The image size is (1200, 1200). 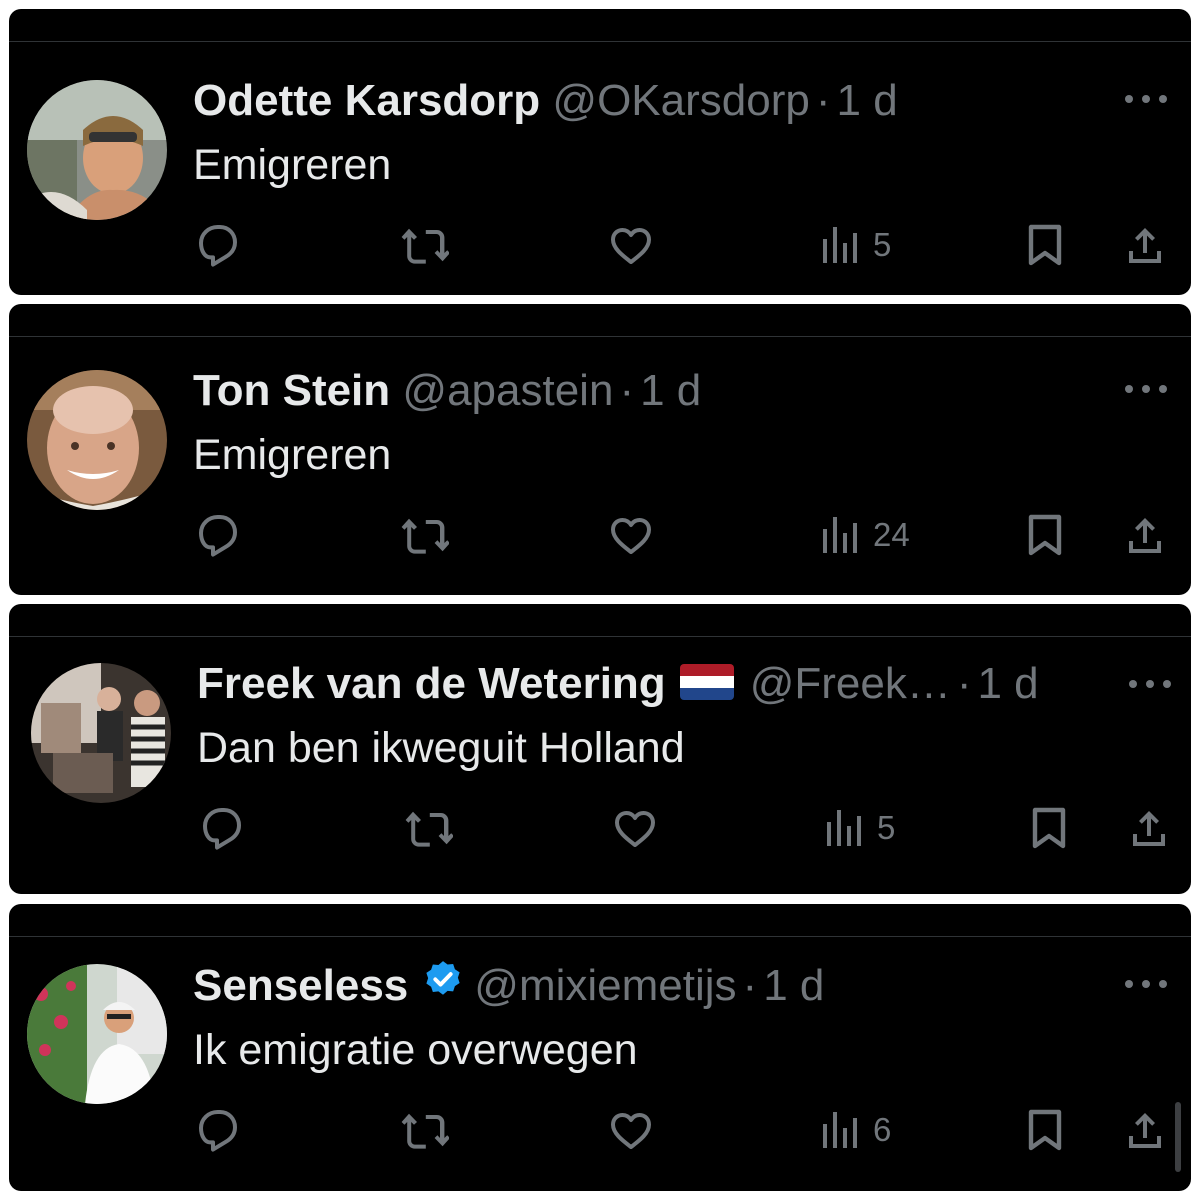 What do you see at coordinates (291, 390) in the screenshot?
I see `display-name: Ton Stein` at bounding box center [291, 390].